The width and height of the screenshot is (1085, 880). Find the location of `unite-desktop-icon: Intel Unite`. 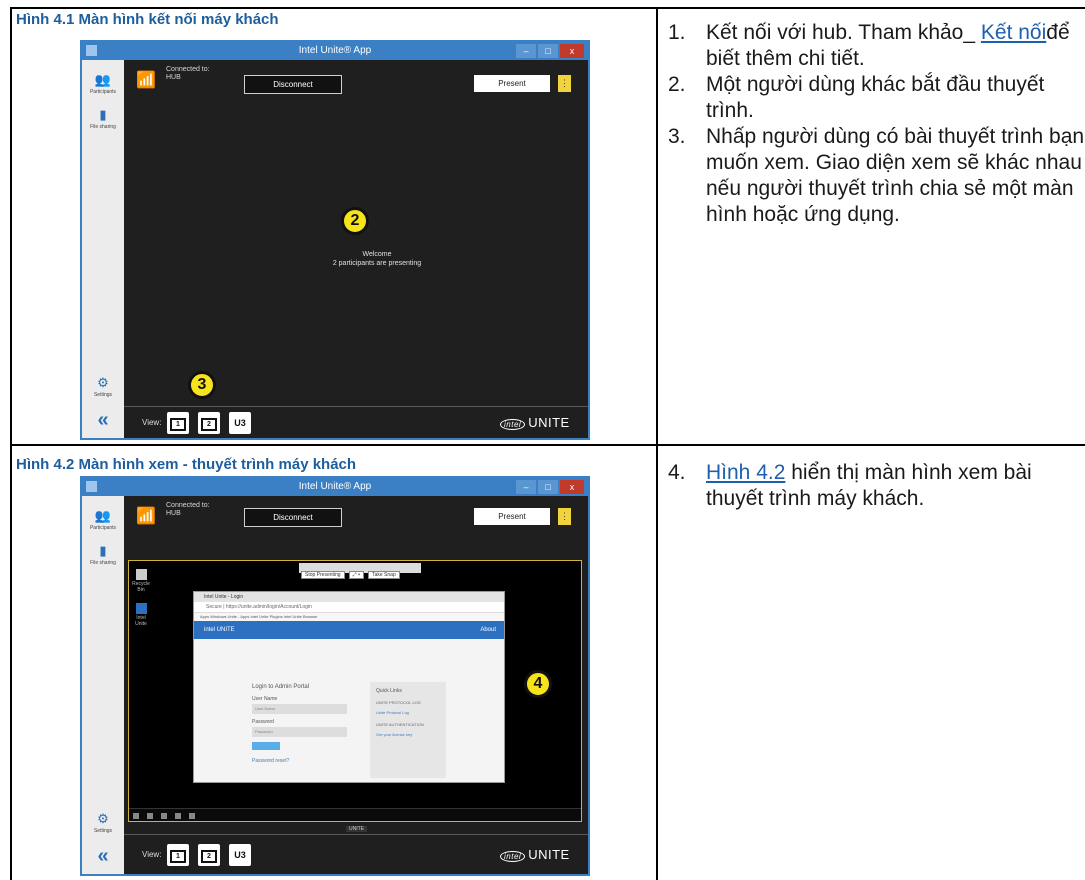

unite-desktop-icon: Intel Unite is located at coordinates (141, 615).